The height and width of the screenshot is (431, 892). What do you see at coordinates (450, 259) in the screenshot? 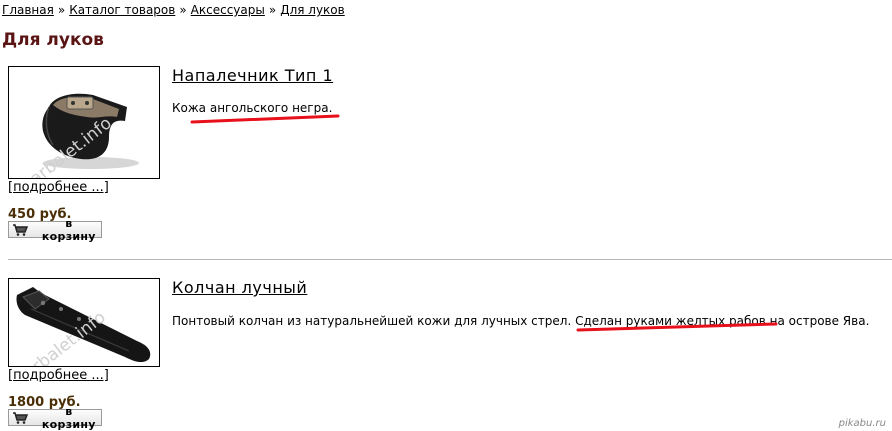
I see `product-divider` at bounding box center [450, 259].